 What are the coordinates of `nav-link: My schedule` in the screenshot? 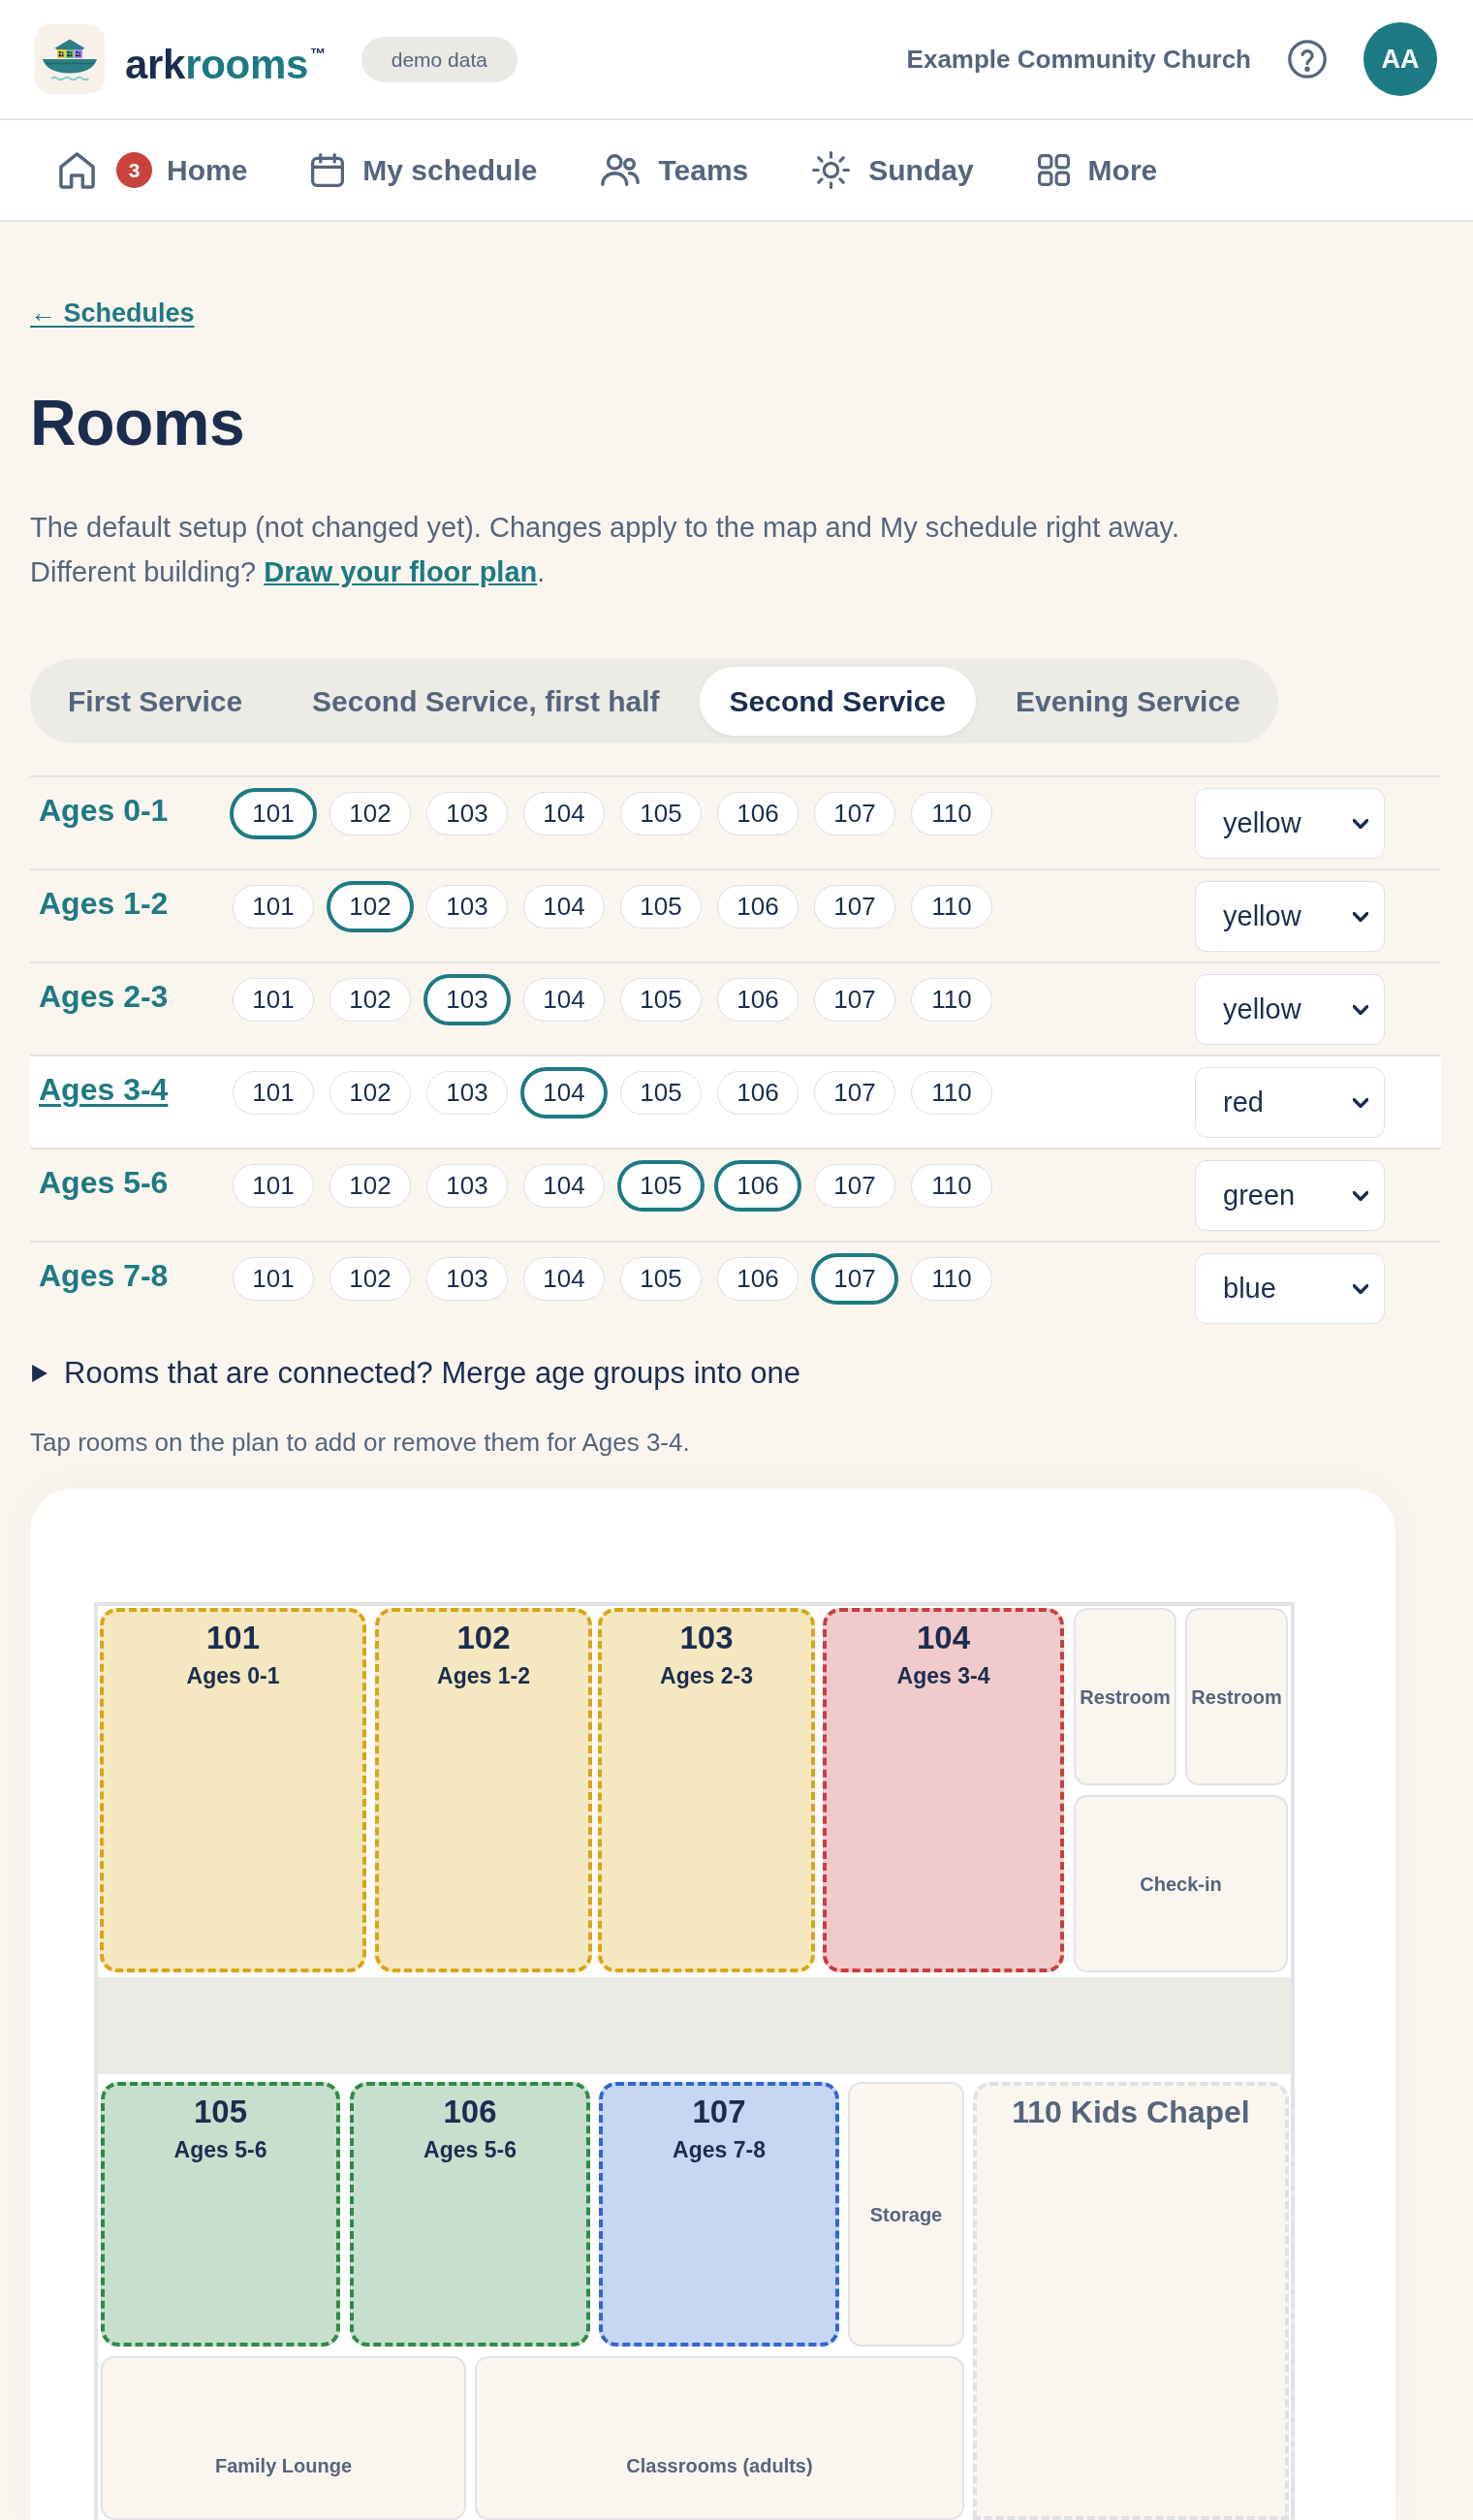 It's located at (424, 170).